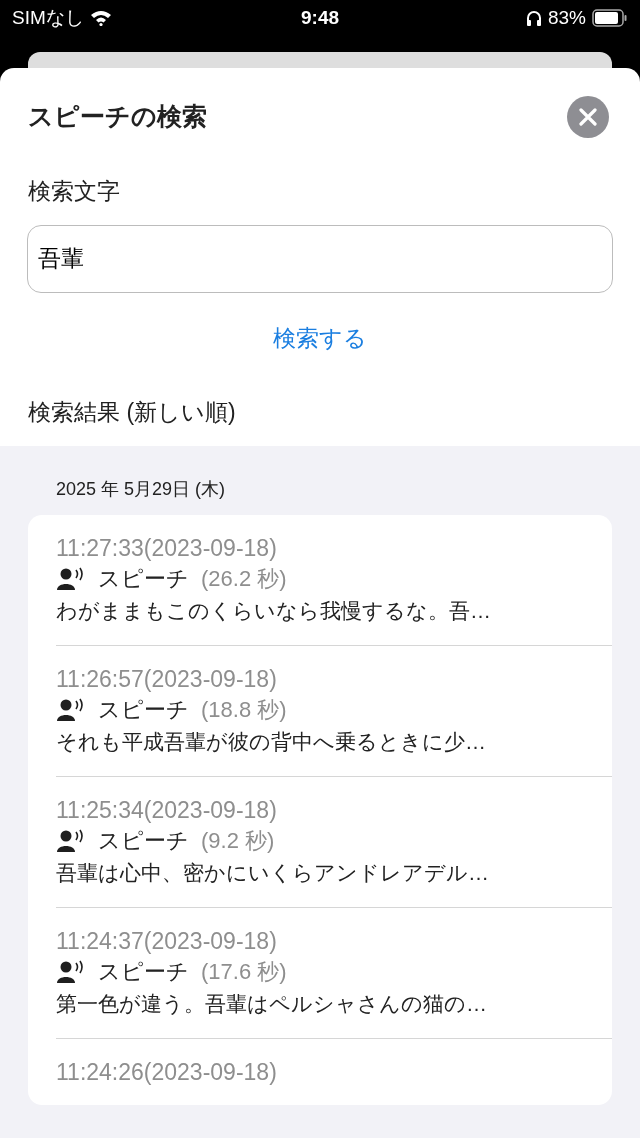 The height and width of the screenshot is (1138, 640). Describe the element at coordinates (610, 18) in the screenshot. I see `battery-icon` at that location.